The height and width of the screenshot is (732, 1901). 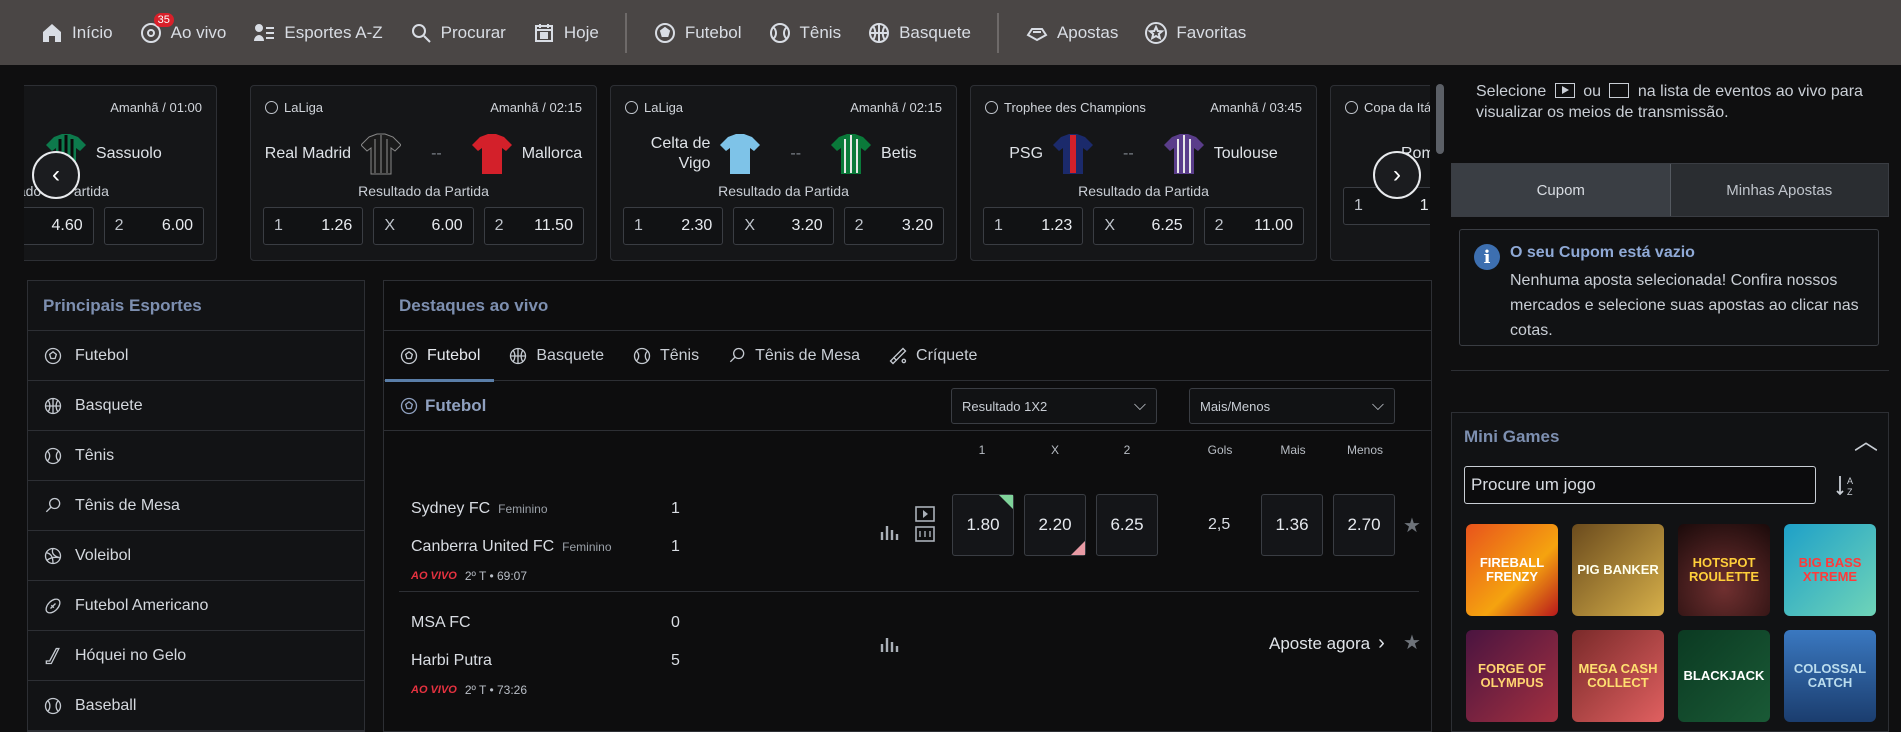 I want to click on odd-button: X 3.20, so click(x=783, y=226).